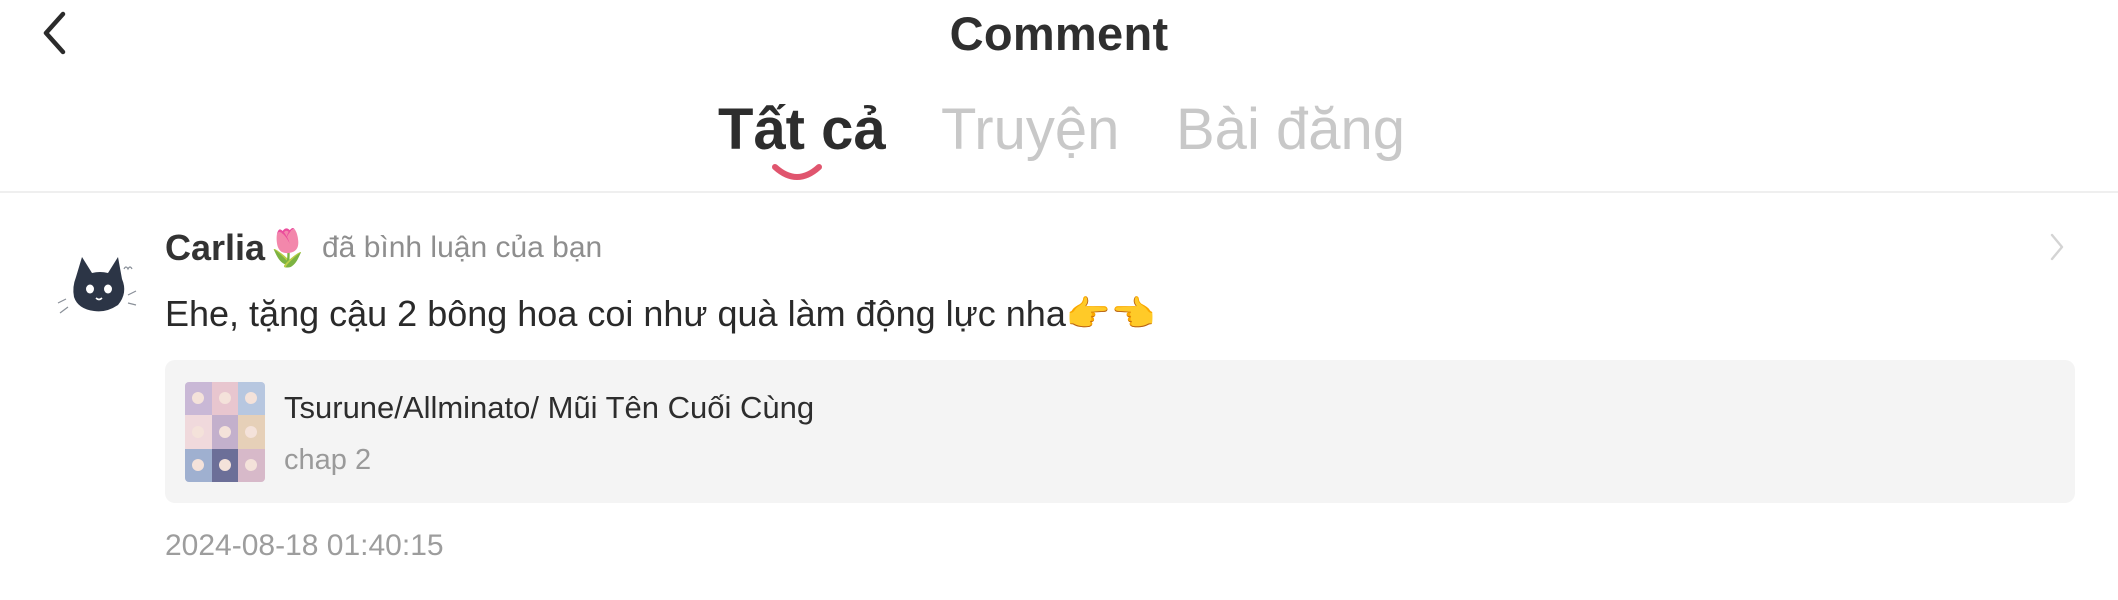 This screenshot has height=600, width=2118. I want to click on top-bar: Comment, so click(1059, 35).